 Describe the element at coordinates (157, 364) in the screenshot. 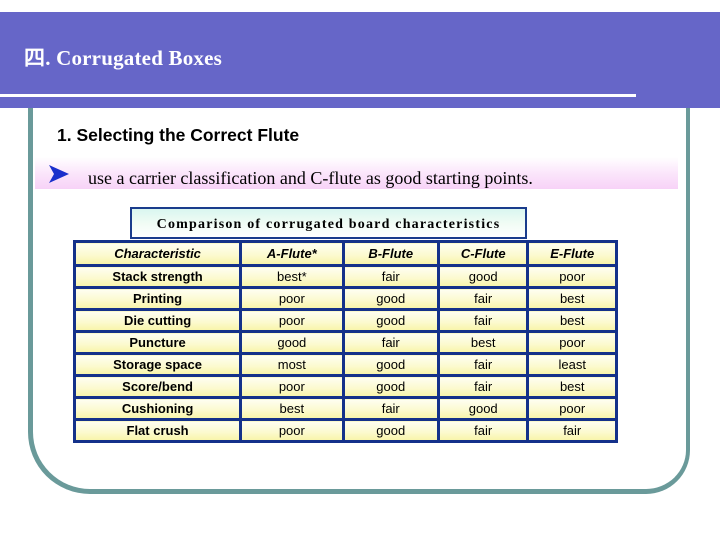

I see `row-label: Storage space` at that location.